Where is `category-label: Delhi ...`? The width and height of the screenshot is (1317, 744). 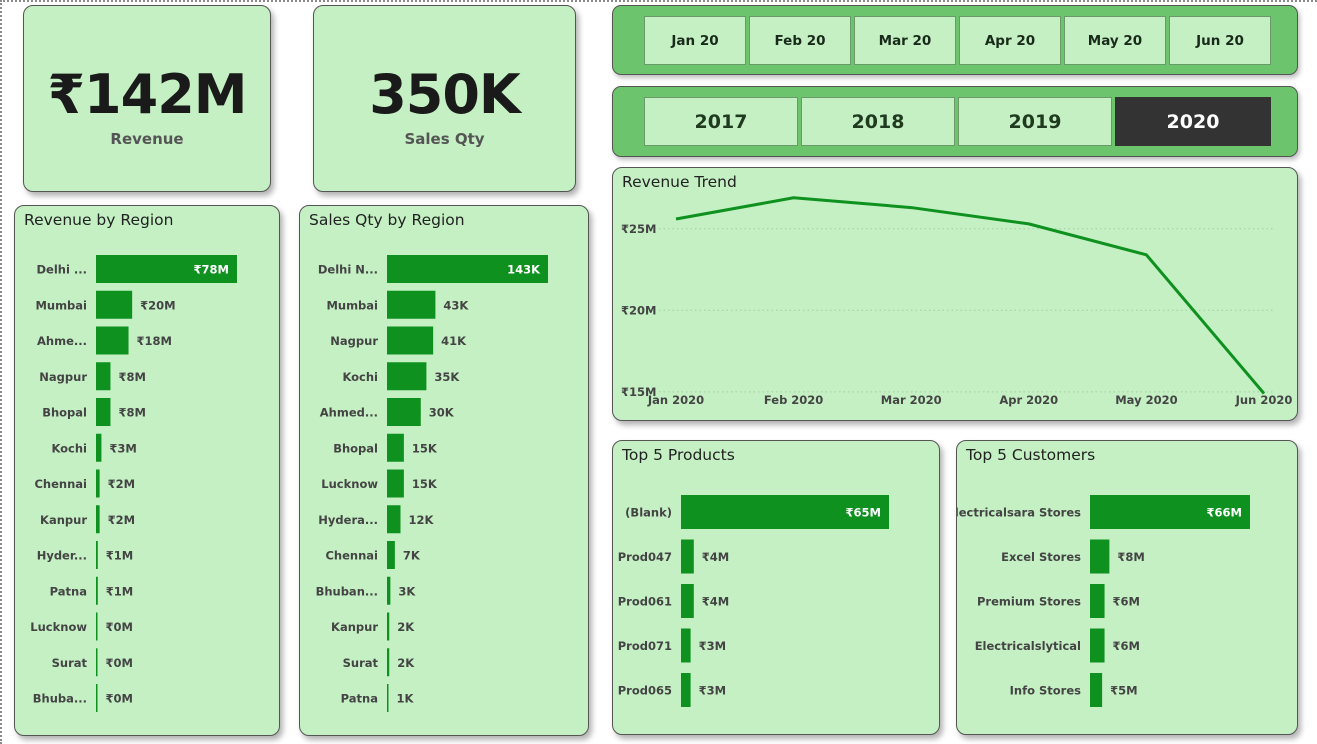 category-label: Delhi ... is located at coordinates (61, 270).